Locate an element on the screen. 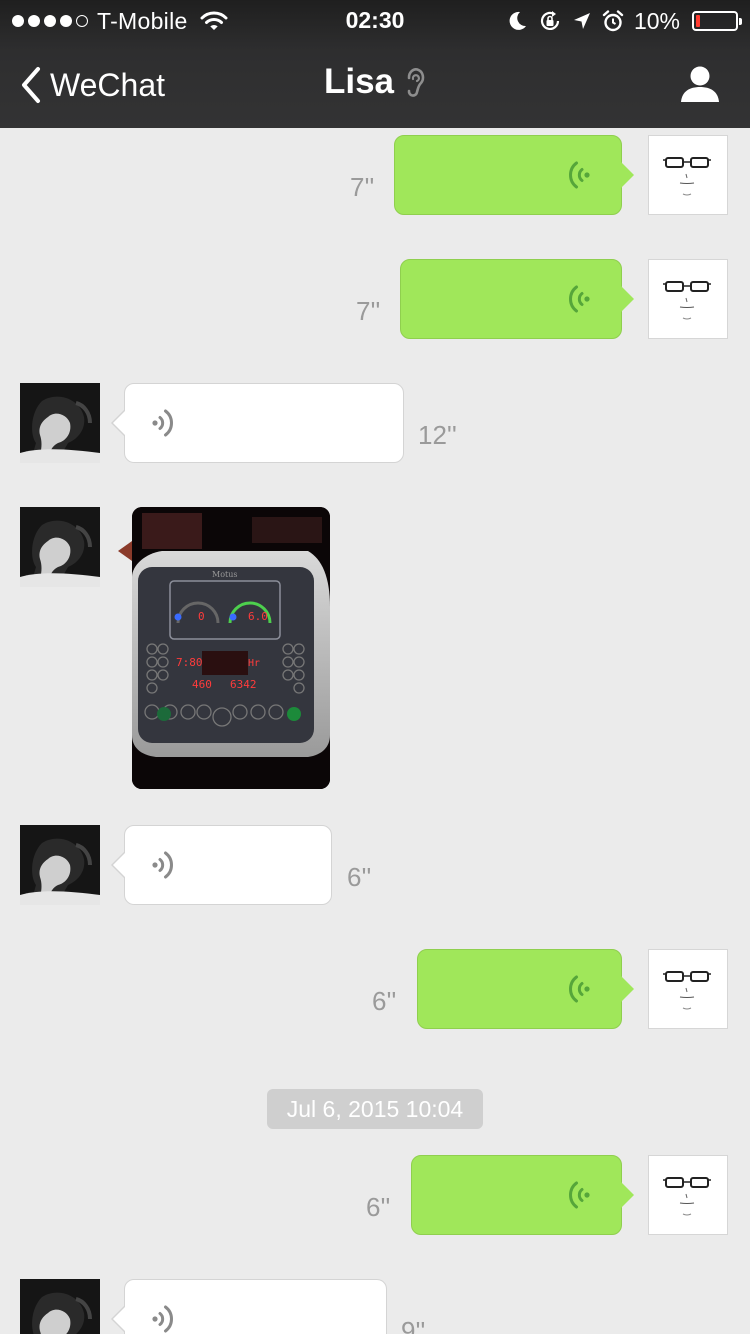 The height and width of the screenshot is (1334, 750). nav-title-group: Lisa is located at coordinates (375, 82).